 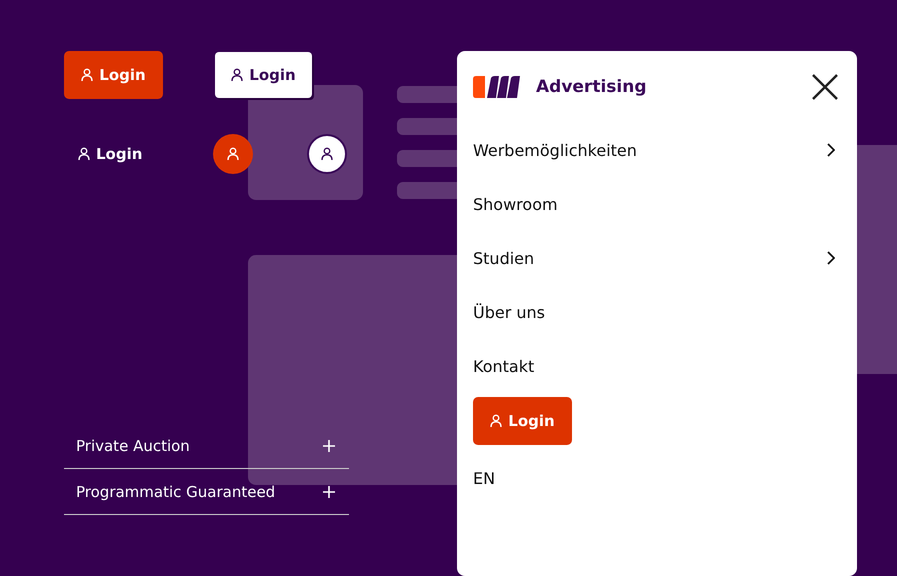 What do you see at coordinates (176, 492) in the screenshot?
I see `accordion-label: Programmatic Guaranteed` at bounding box center [176, 492].